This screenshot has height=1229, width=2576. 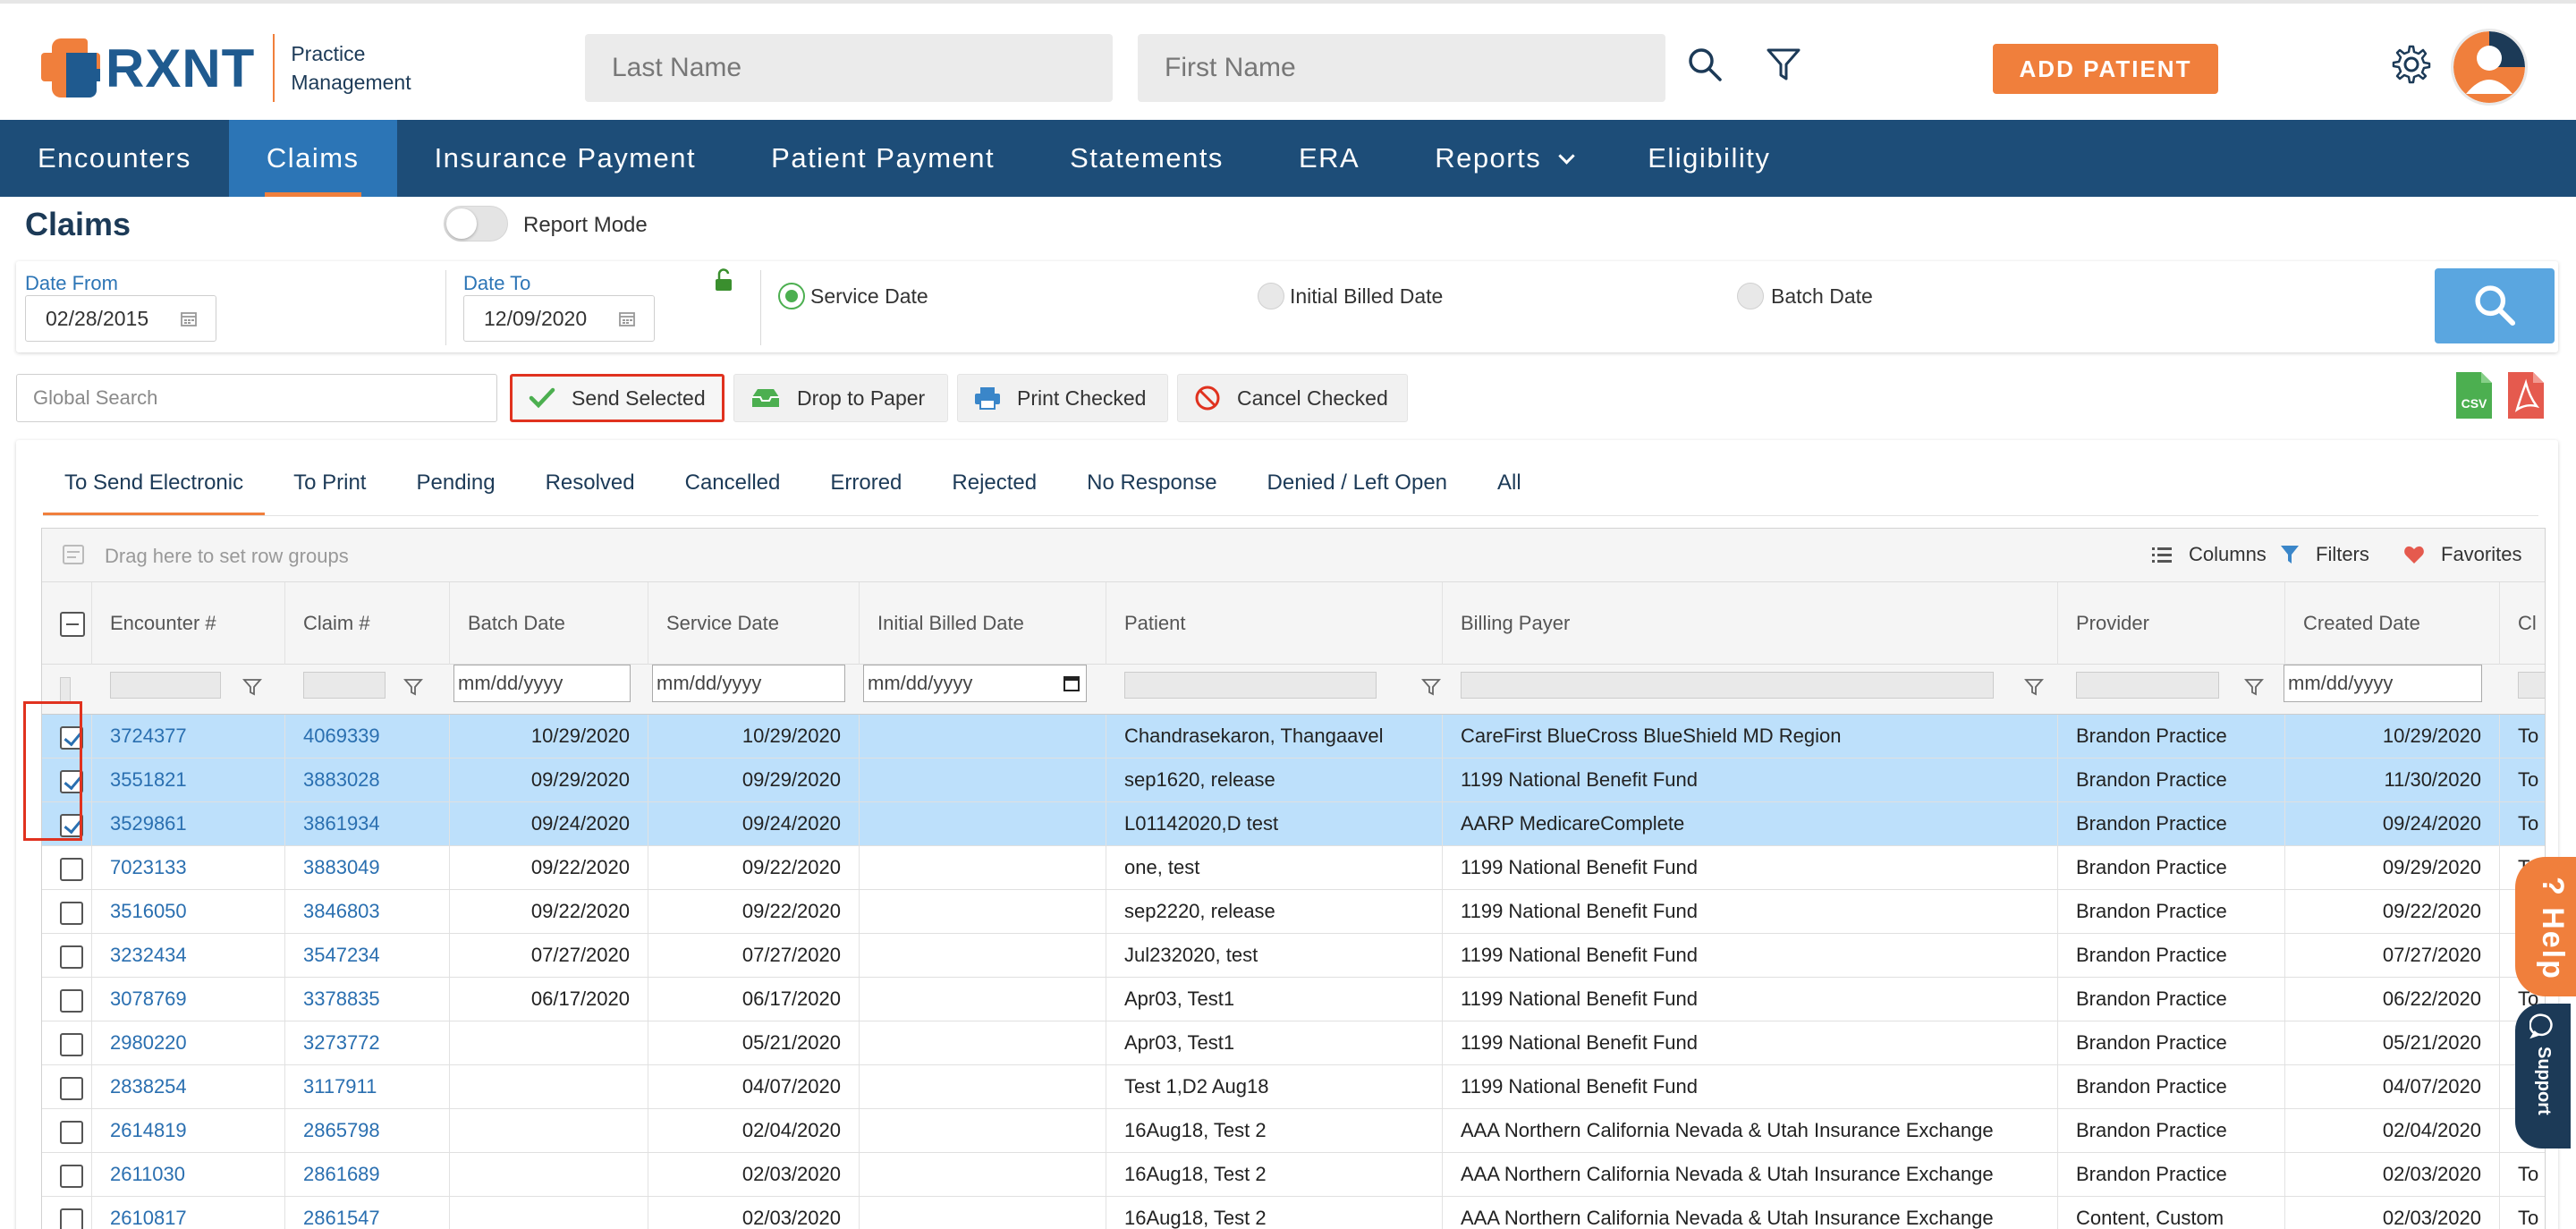 I want to click on cell-encounter: 3551821, so click(x=188, y=780).